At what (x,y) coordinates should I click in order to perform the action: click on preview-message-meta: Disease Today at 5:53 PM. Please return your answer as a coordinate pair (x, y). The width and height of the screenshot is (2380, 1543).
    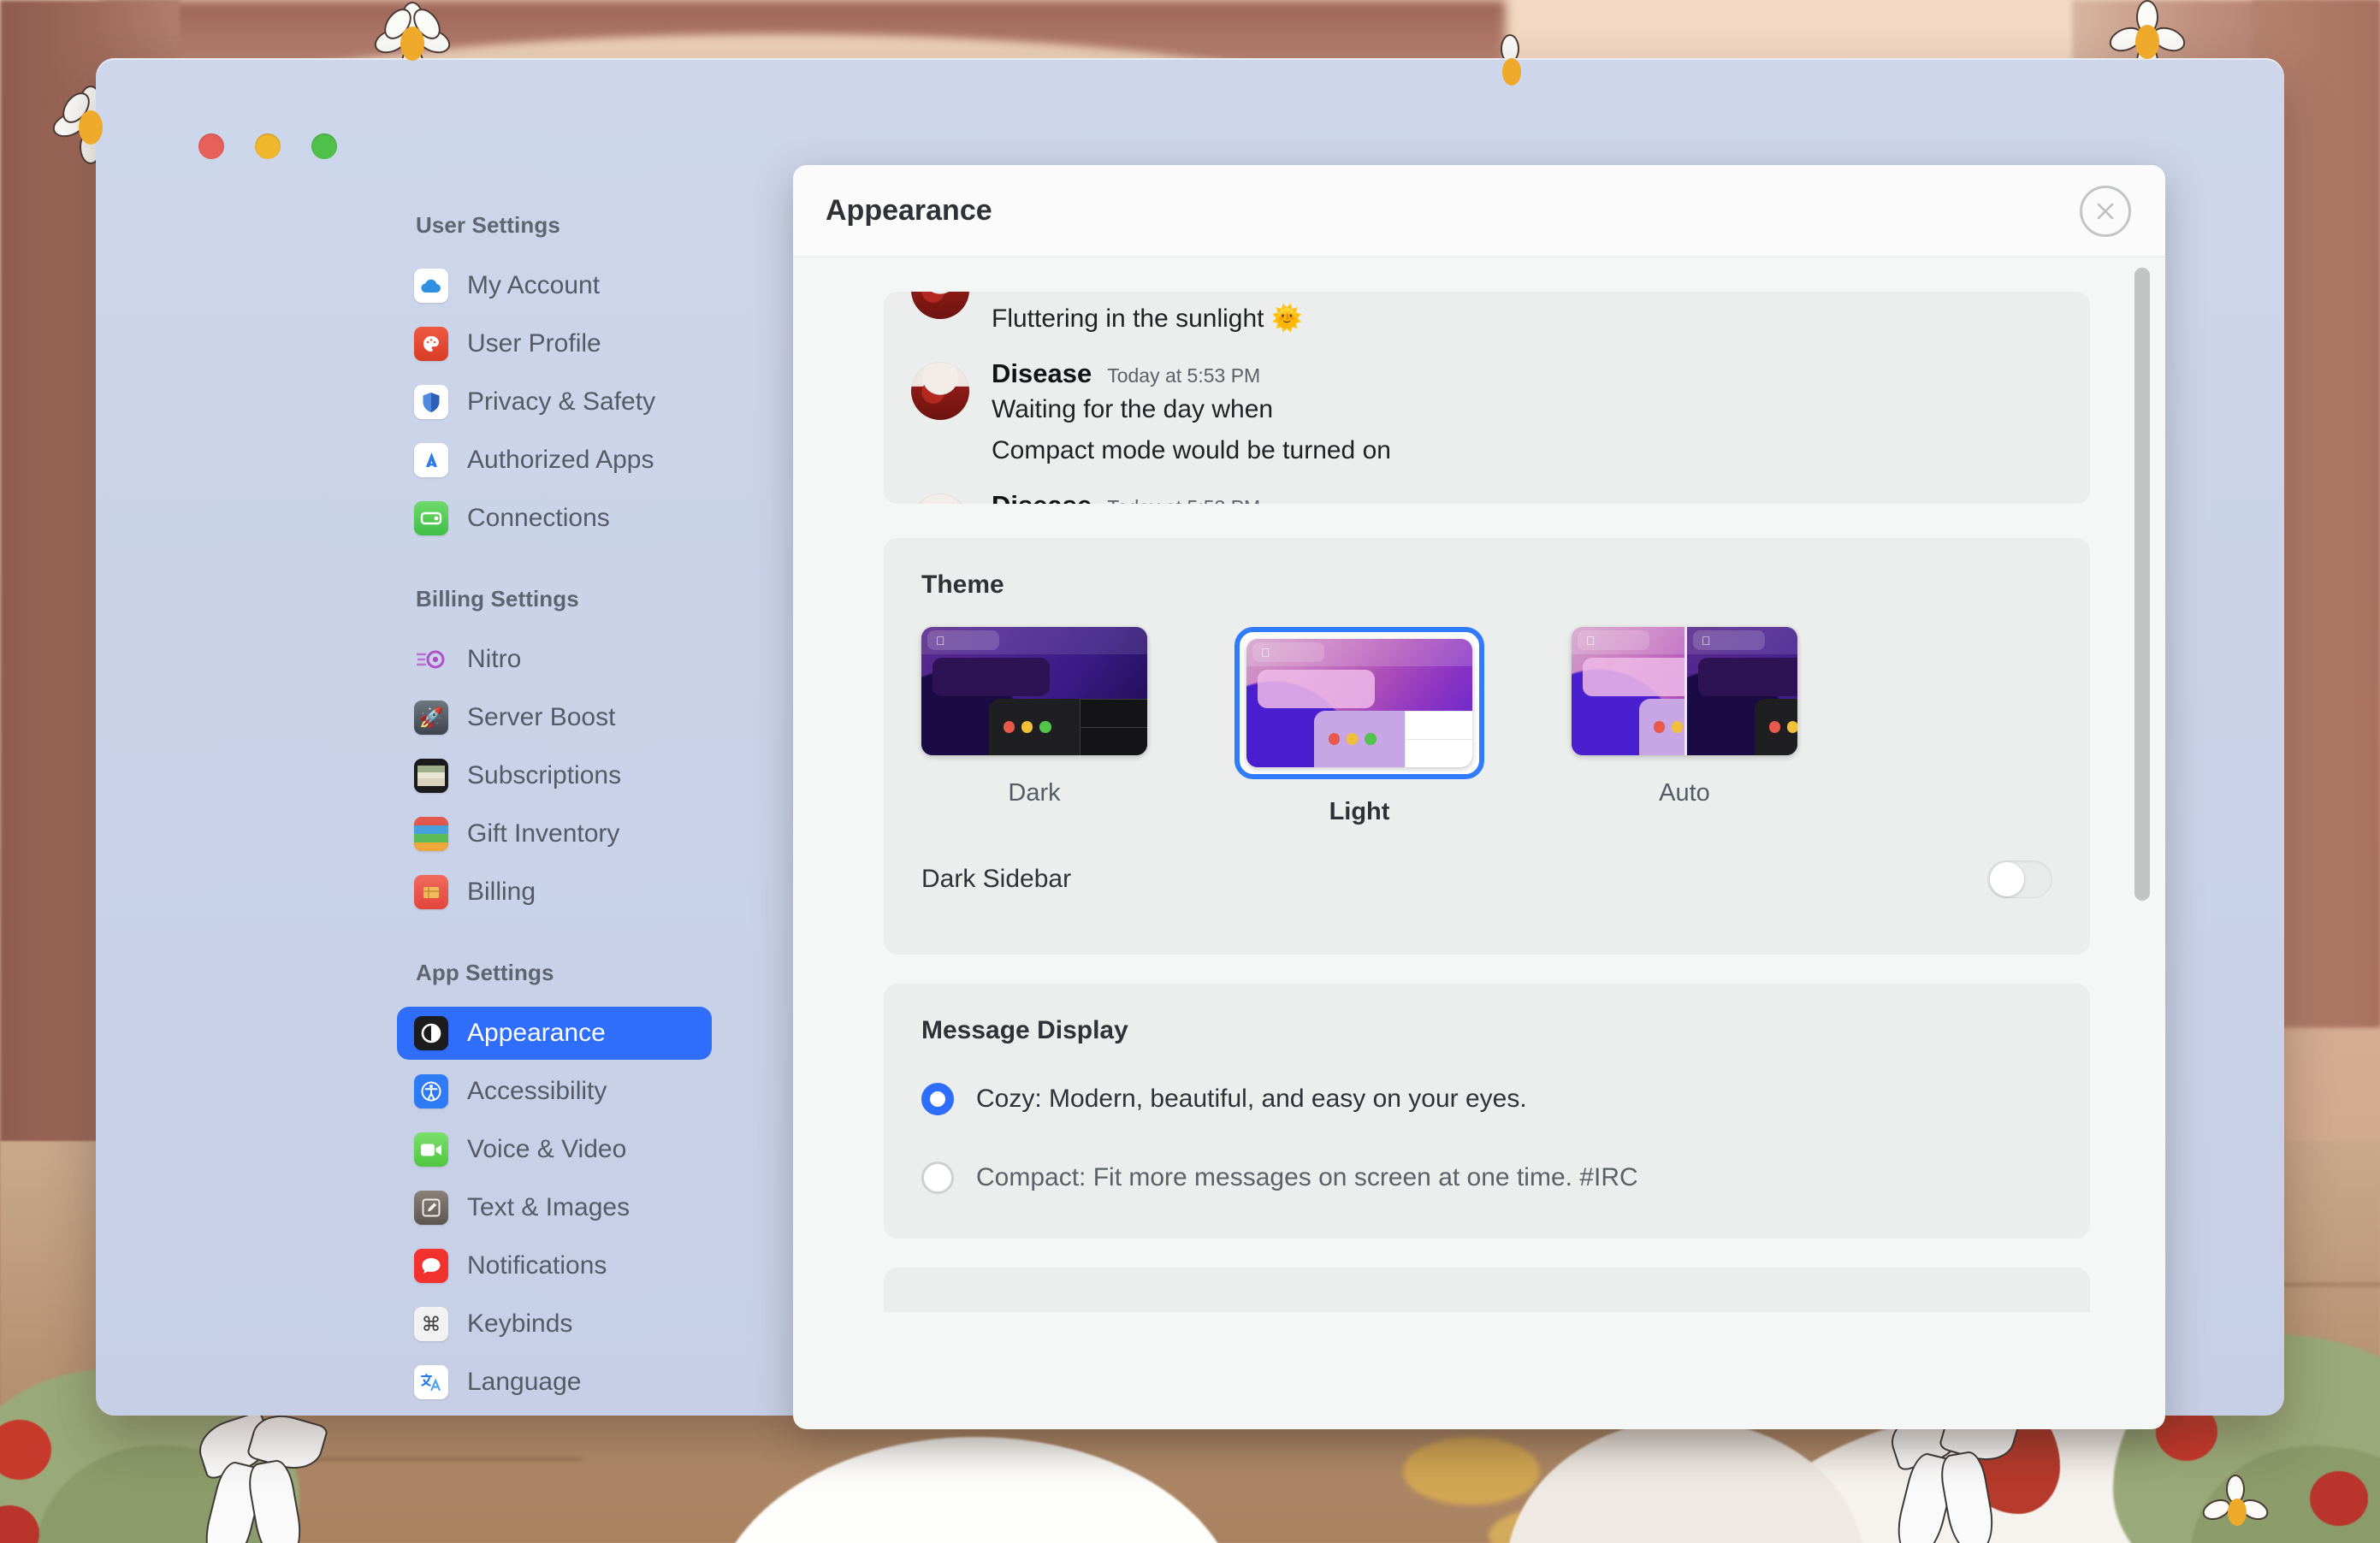
    Looking at the image, I should click on (1192, 373).